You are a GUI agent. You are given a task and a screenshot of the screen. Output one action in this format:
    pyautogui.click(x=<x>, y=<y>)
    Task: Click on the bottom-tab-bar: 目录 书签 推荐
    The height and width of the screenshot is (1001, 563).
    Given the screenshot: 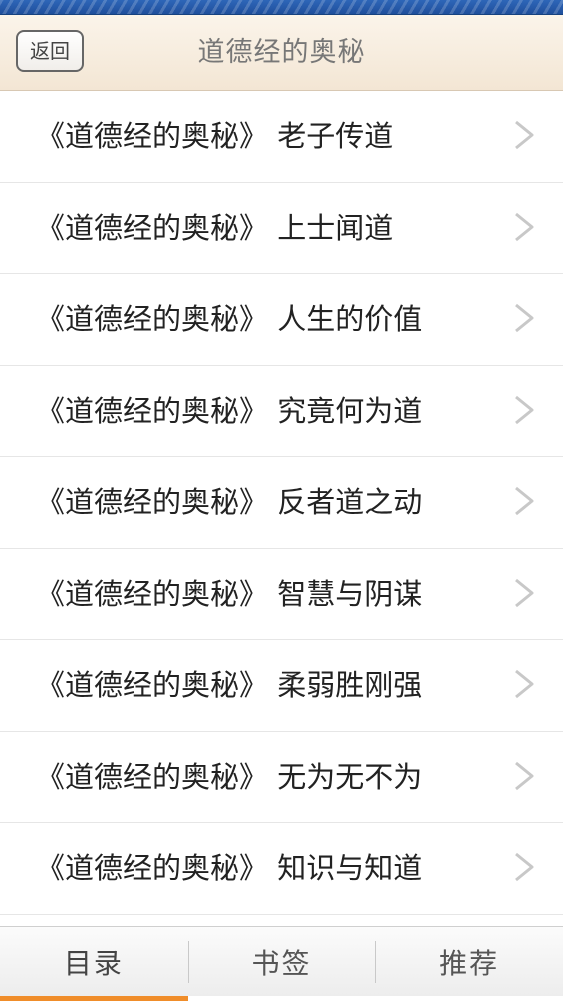 What is the action you would take?
    pyautogui.click(x=281, y=963)
    